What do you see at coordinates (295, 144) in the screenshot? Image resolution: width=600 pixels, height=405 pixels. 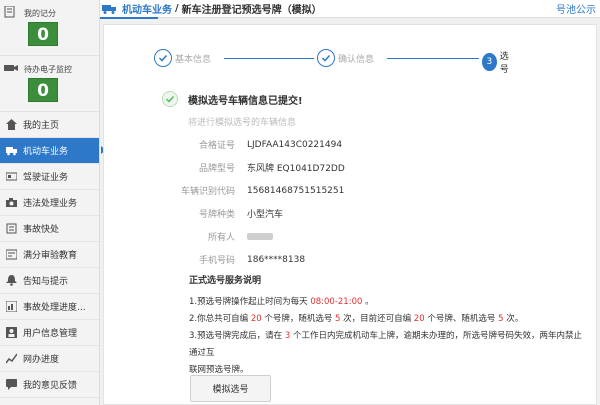 I see `info-value: LJDFAA143C0221494` at bounding box center [295, 144].